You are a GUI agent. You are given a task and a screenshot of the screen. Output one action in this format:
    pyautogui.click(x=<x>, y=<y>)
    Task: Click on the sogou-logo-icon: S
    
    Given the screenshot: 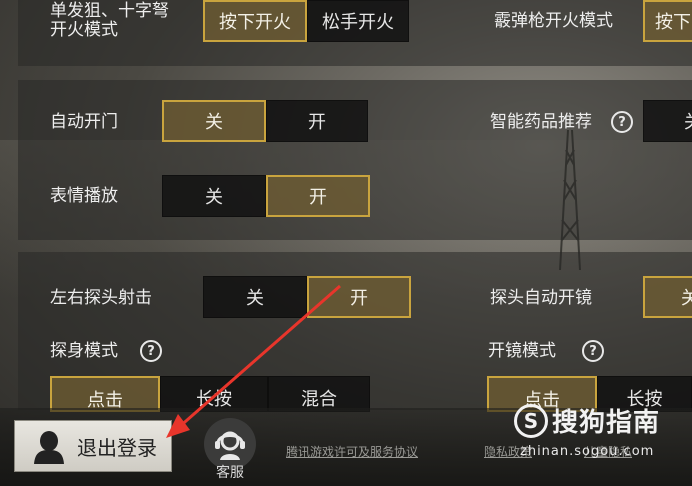 What is the action you would take?
    pyautogui.click(x=531, y=421)
    